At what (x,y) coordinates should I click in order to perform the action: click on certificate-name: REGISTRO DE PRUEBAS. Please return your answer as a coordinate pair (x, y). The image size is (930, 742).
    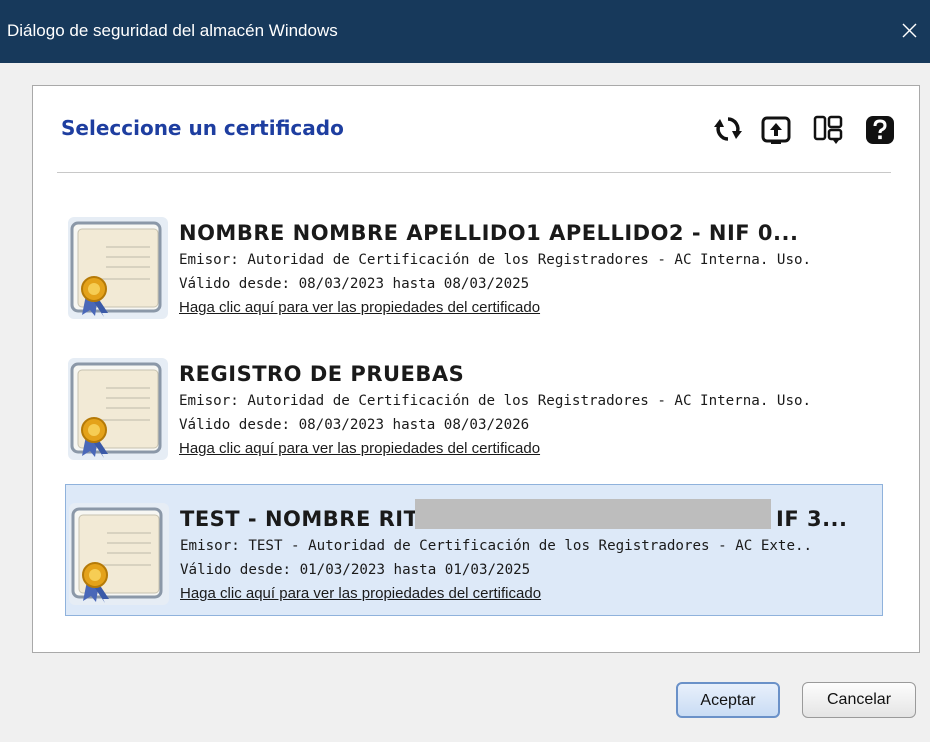
    Looking at the image, I should click on (322, 374).